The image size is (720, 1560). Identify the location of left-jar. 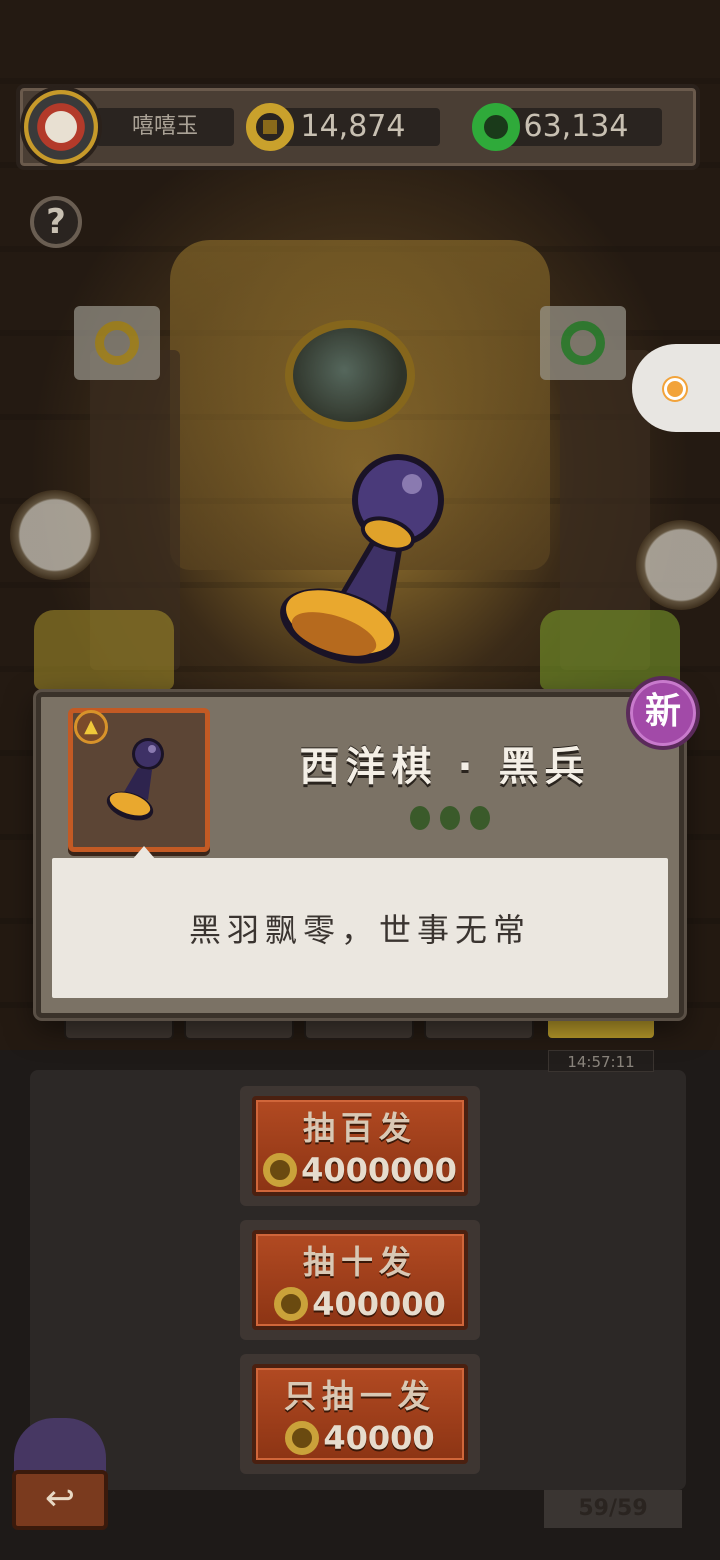
(104, 650).